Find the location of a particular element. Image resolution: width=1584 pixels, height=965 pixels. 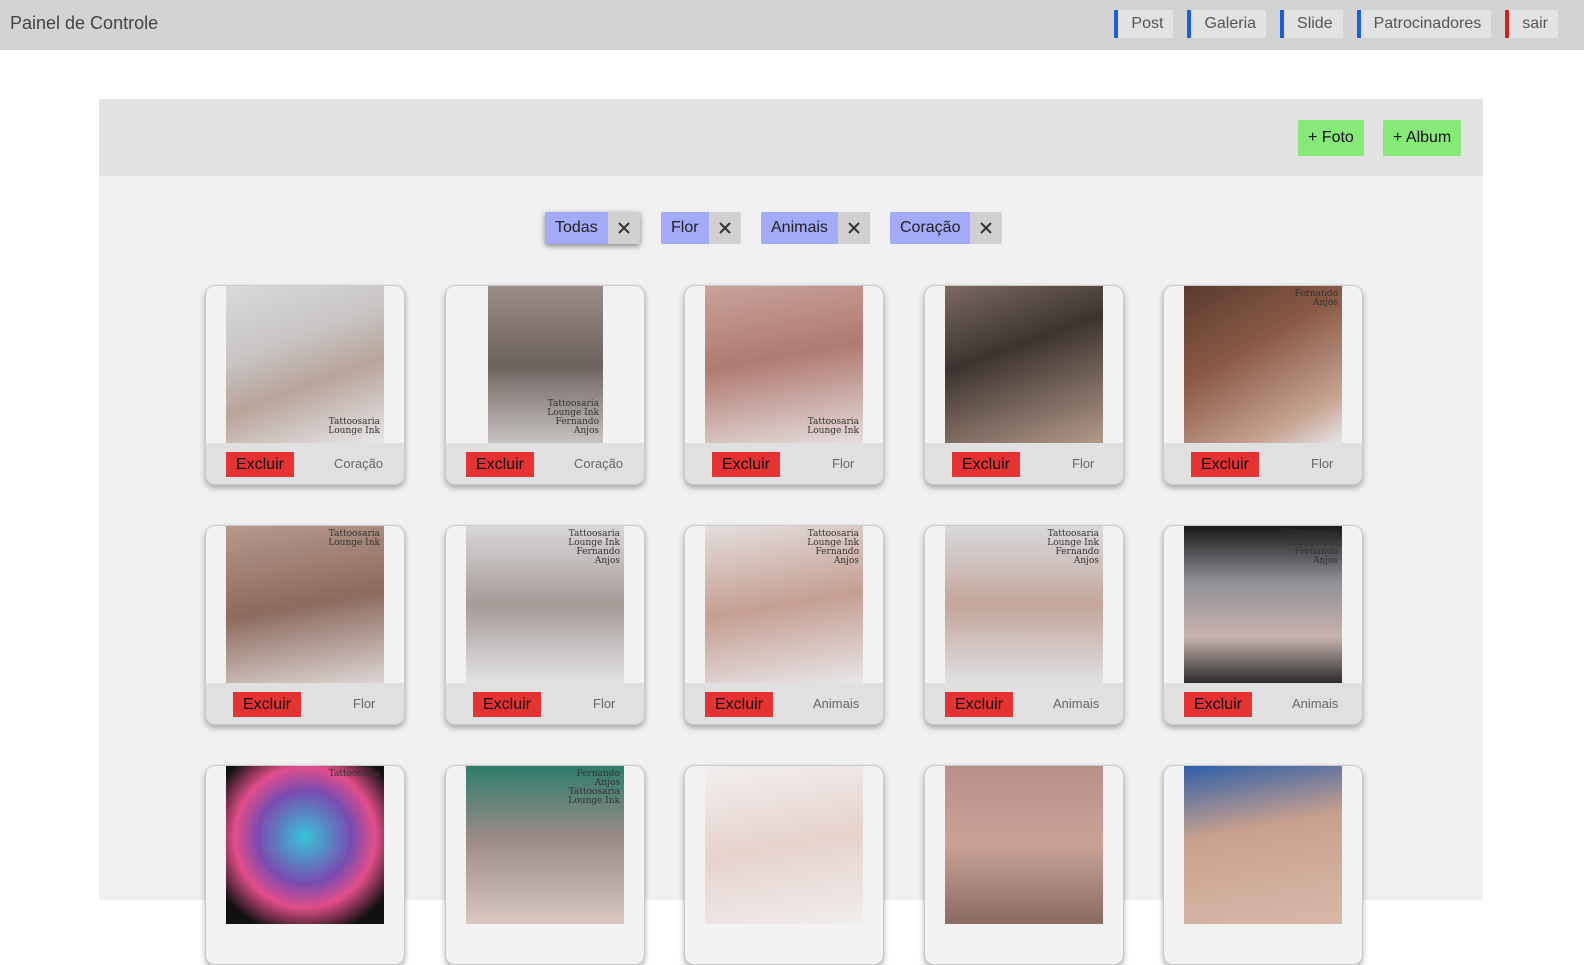

top-nav: Post Galeria Slide Patrocinadores sair is located at coordinates (1336, 24).